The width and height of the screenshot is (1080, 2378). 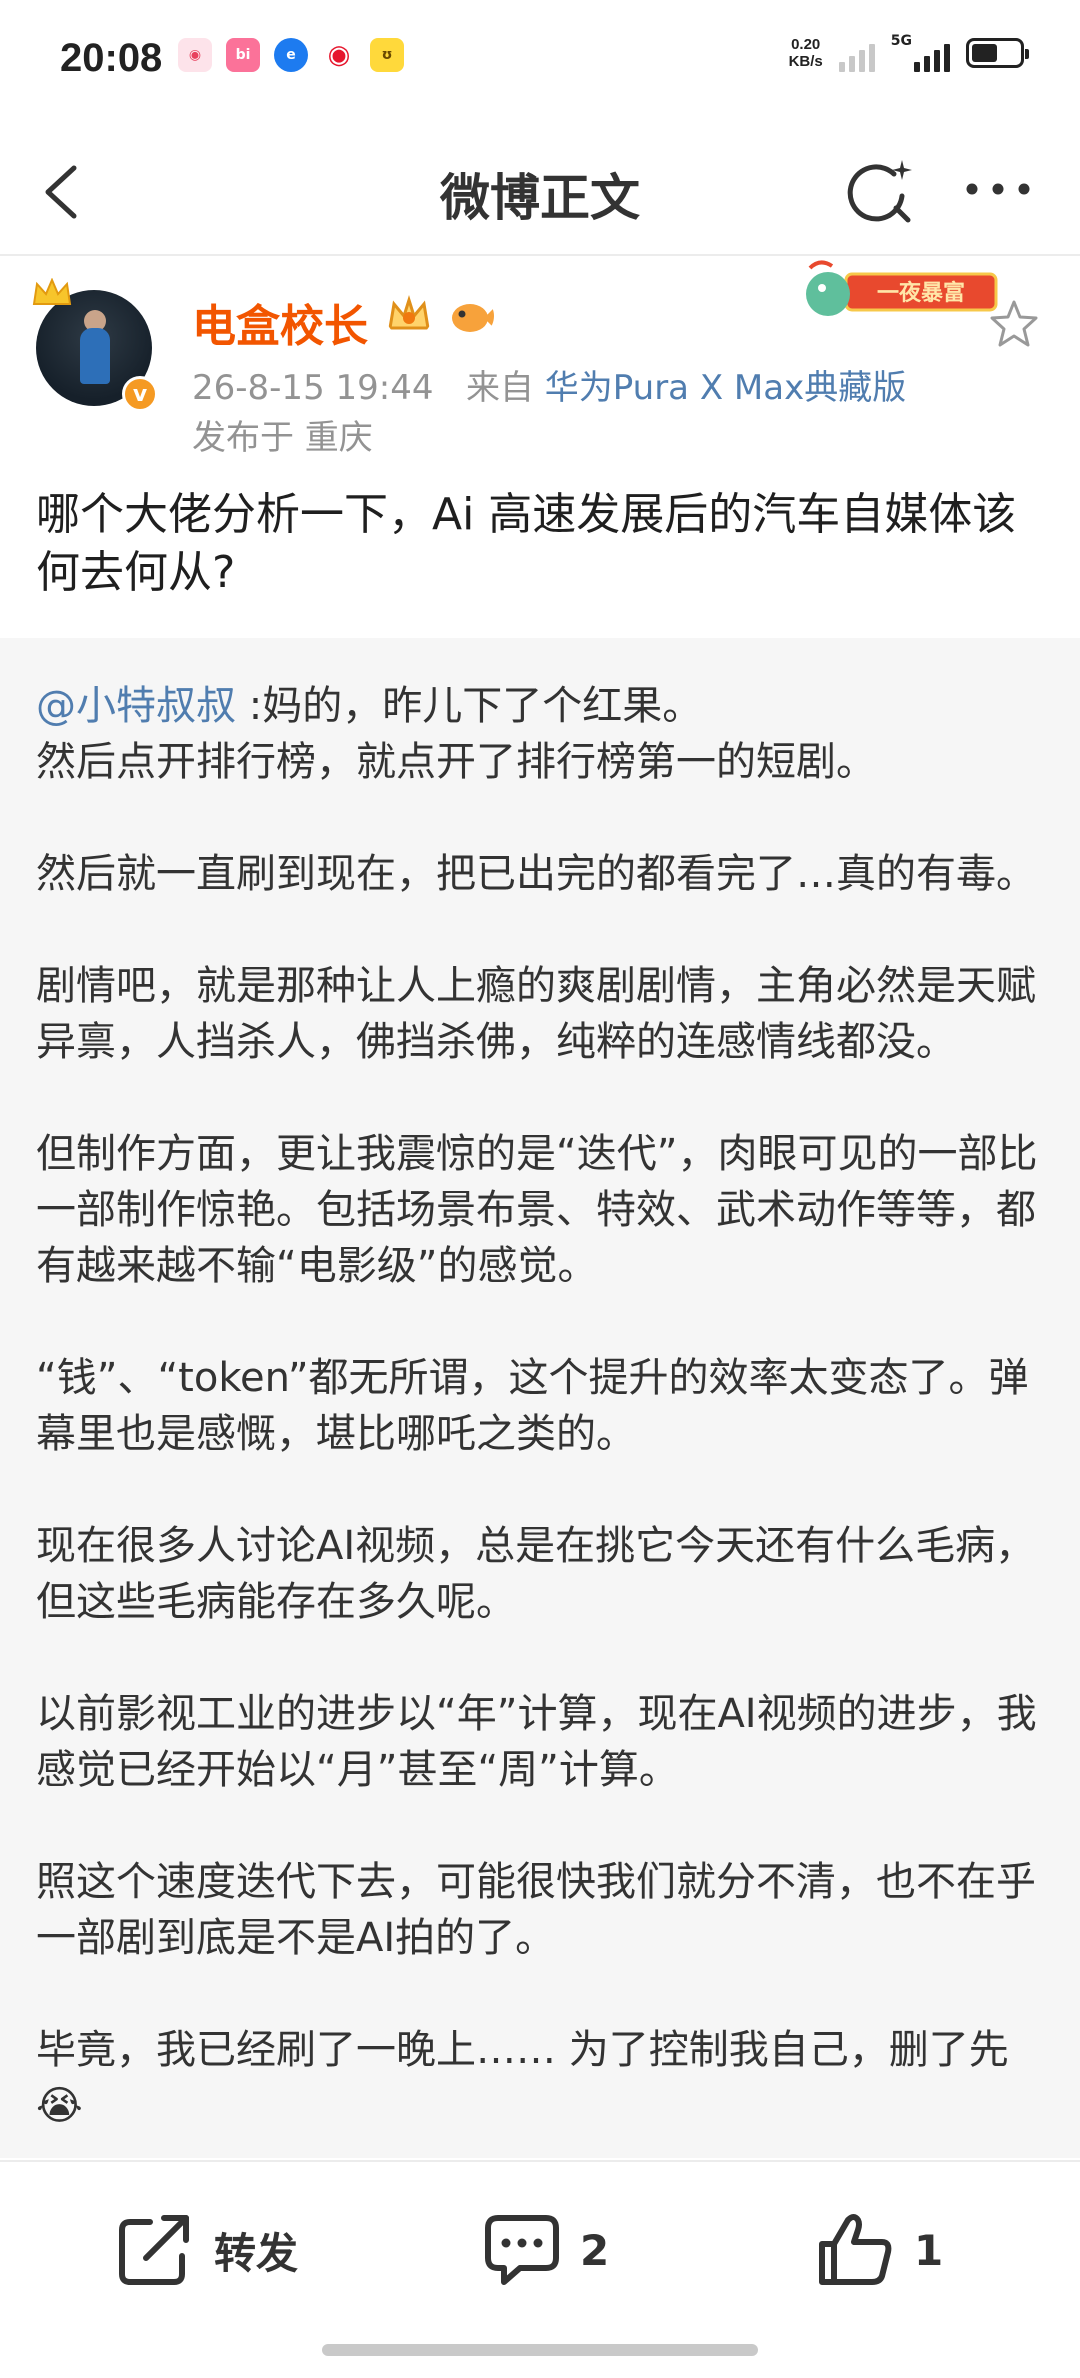 I want to click on status-indicators: 0.20 KB/s 5G, so click(x=909, y=53).